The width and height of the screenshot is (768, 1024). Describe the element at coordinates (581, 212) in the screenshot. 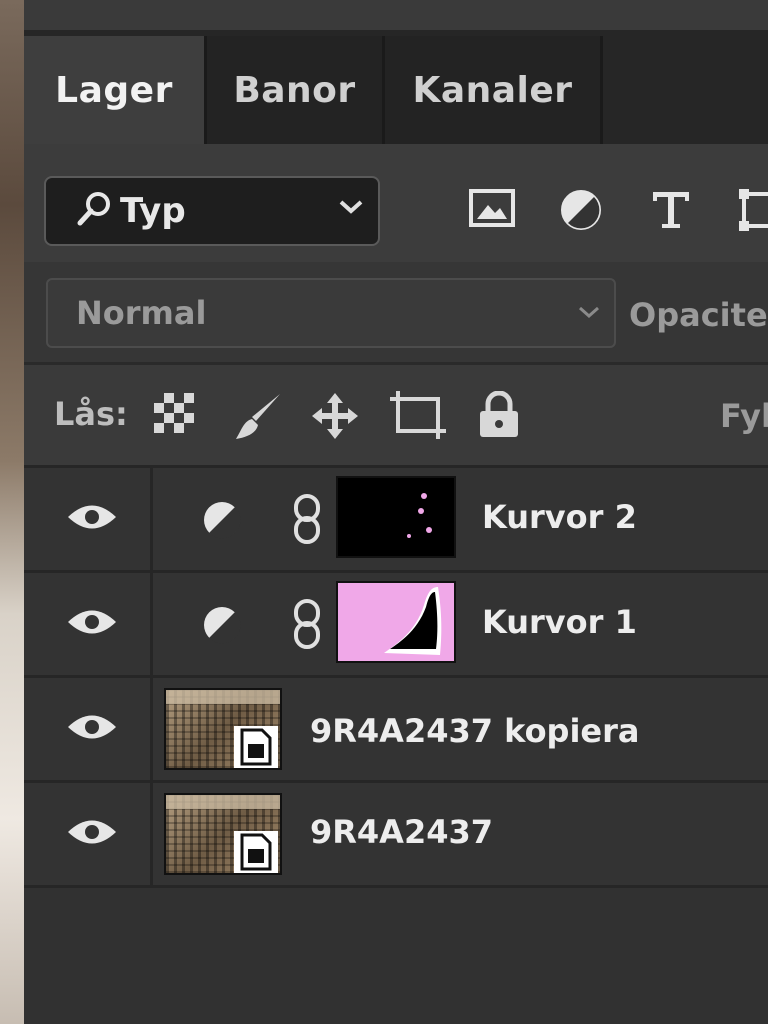

I see `adjustment-filter-icon` at that location.